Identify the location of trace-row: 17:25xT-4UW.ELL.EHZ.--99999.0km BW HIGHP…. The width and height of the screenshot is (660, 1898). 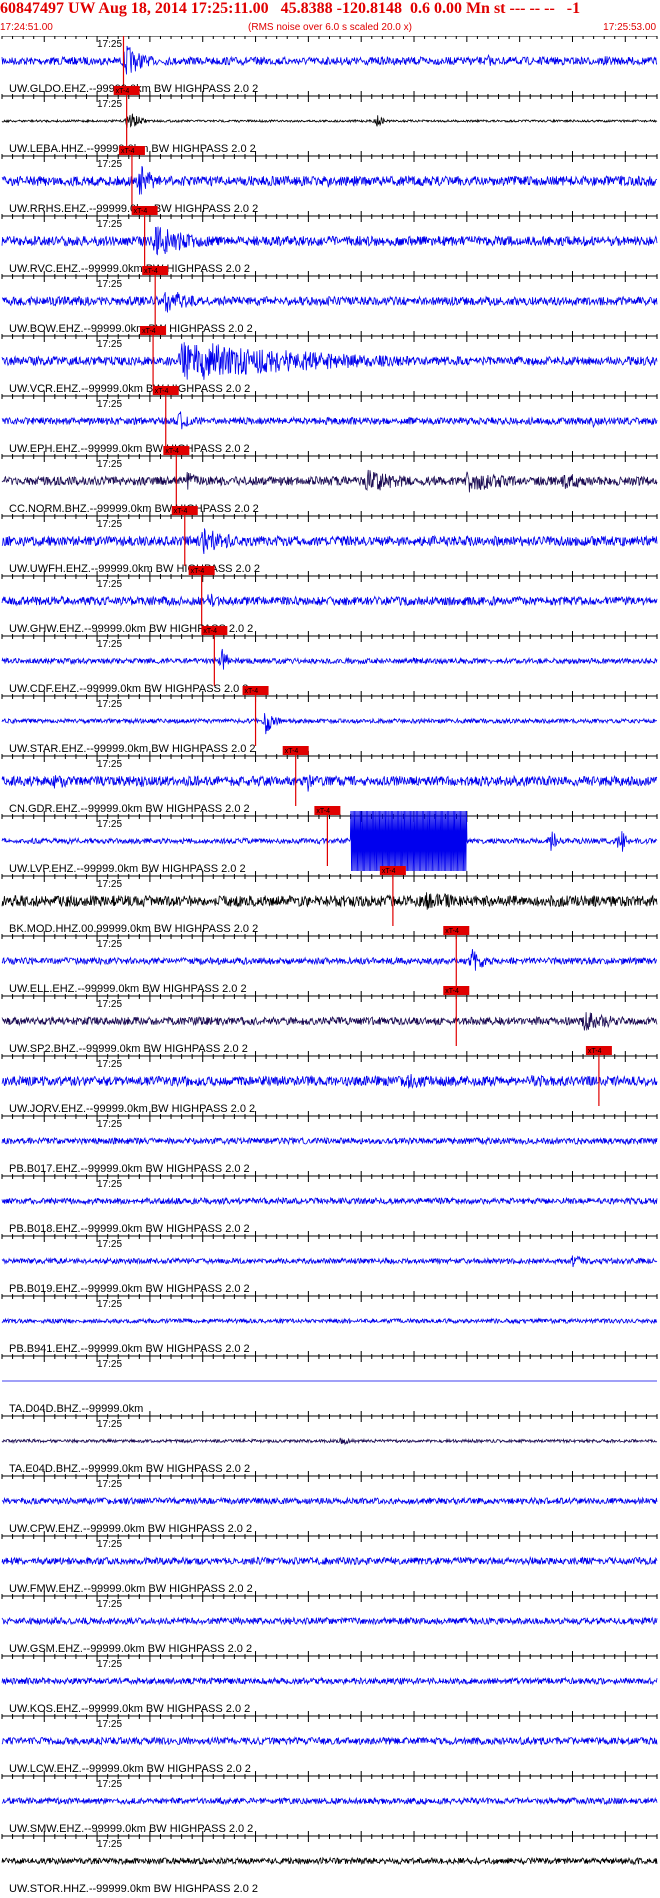
(329, 960).